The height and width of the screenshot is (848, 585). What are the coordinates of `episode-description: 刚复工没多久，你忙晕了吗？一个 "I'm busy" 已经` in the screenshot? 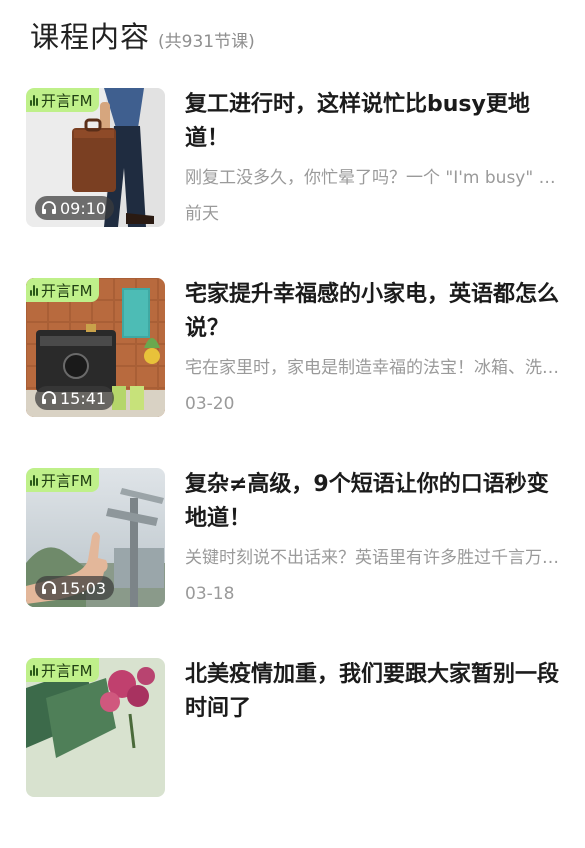 It's located at (372, 178).